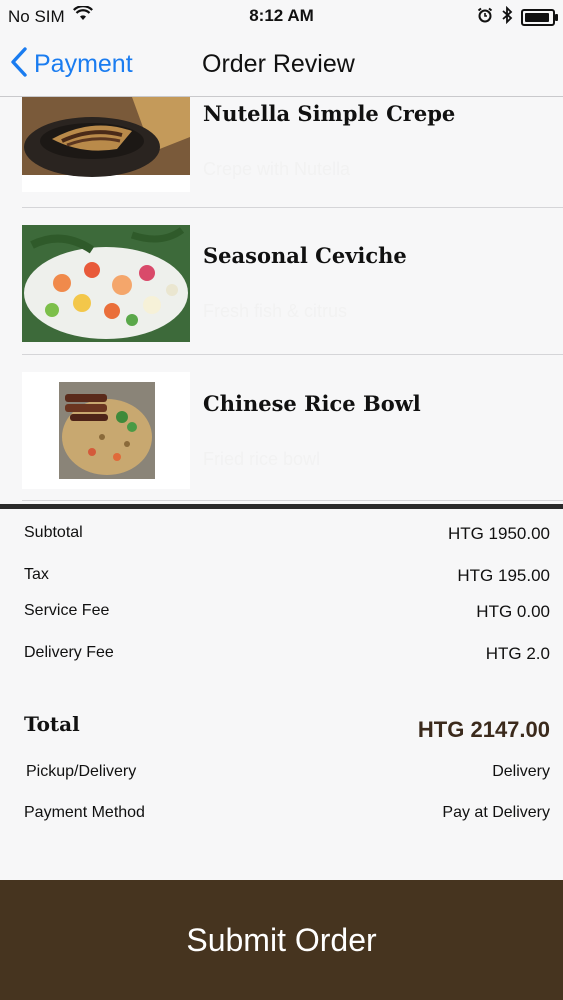 This screenshot has height=1000, width=563. I want to click on item-description: Fried rice bowl, so click(262, 459).